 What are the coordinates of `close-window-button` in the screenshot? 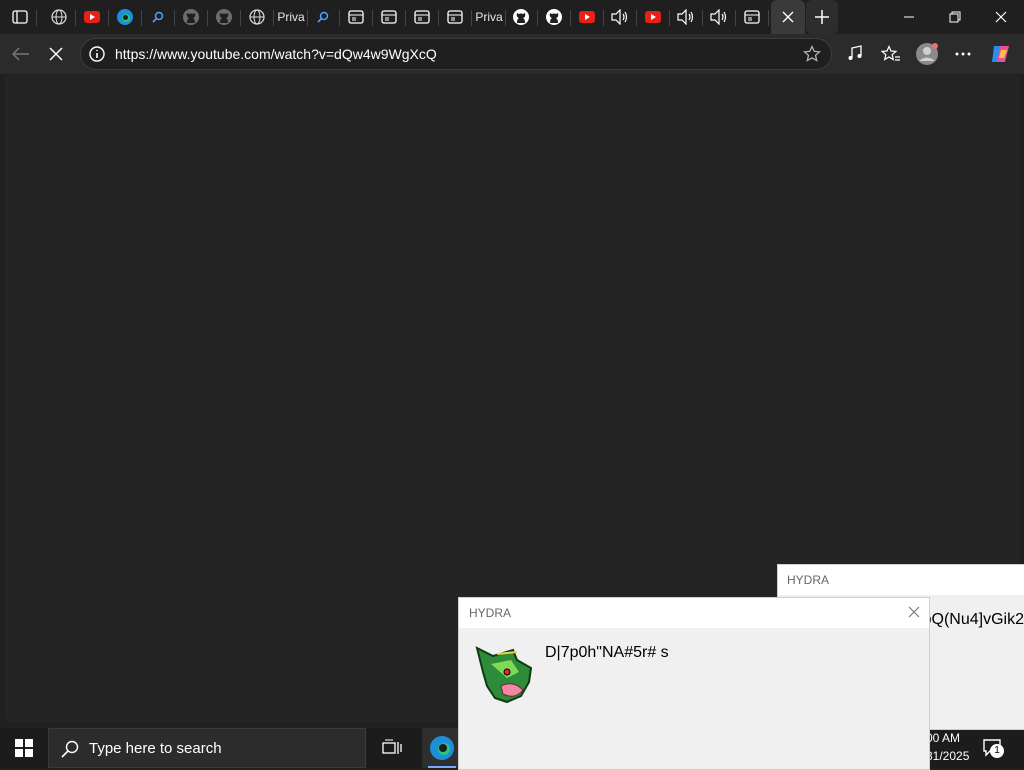 It's located at (1001, 17).